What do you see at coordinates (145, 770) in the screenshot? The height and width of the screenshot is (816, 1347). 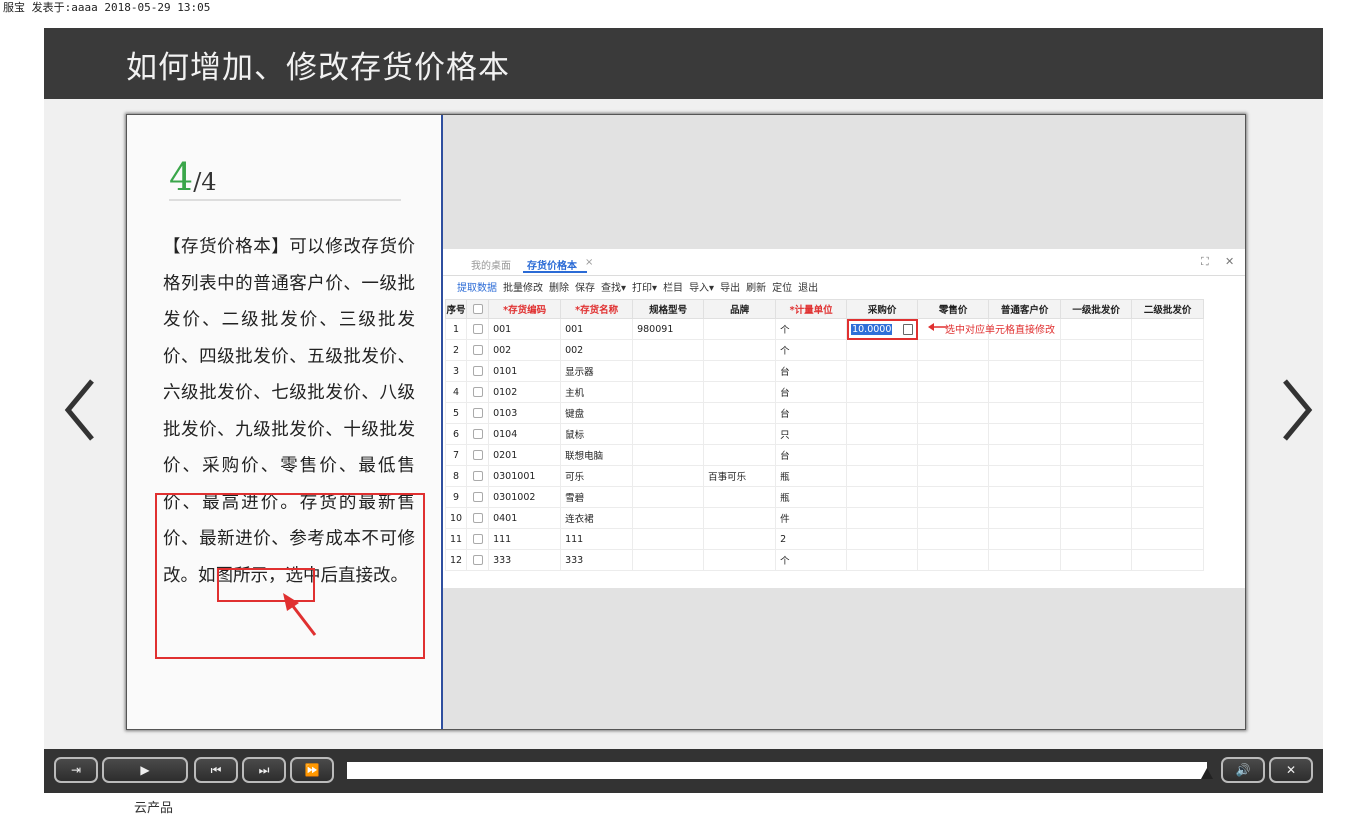 I see `play-button: ▶` at bounding box center [145, 770].